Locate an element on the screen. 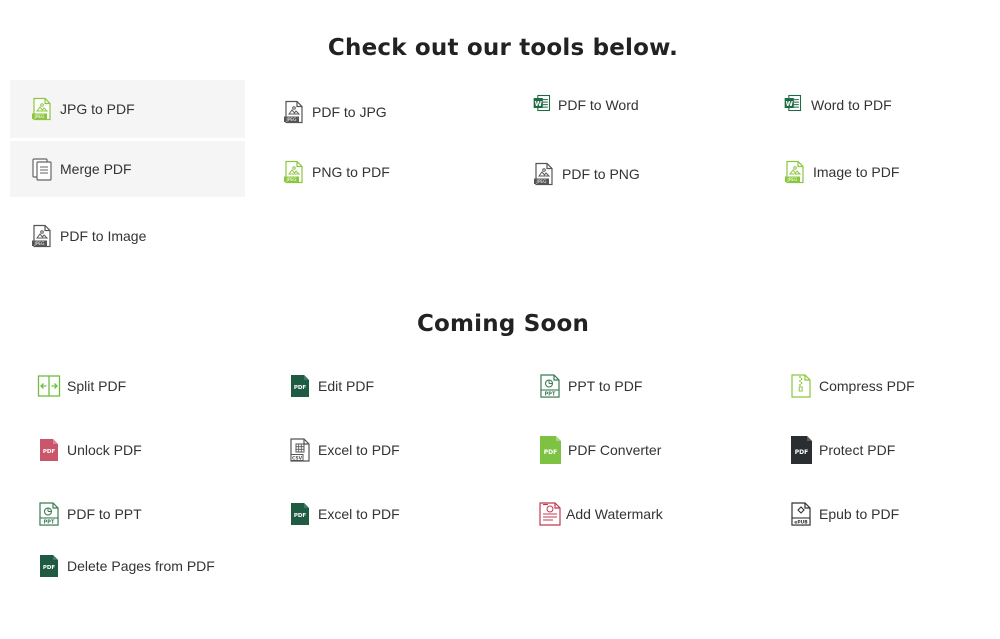 This screenshot has width=1000, height=639. svg-text: ePUB is located at coordinates (801, 523).